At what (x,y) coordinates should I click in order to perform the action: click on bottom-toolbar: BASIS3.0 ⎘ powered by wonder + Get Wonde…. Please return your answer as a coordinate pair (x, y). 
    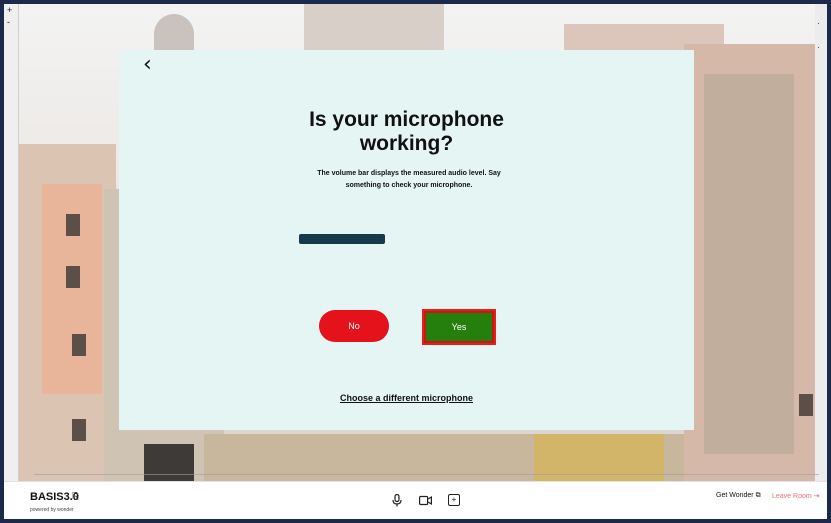
    Looking at the image, I should click on (415, 500).